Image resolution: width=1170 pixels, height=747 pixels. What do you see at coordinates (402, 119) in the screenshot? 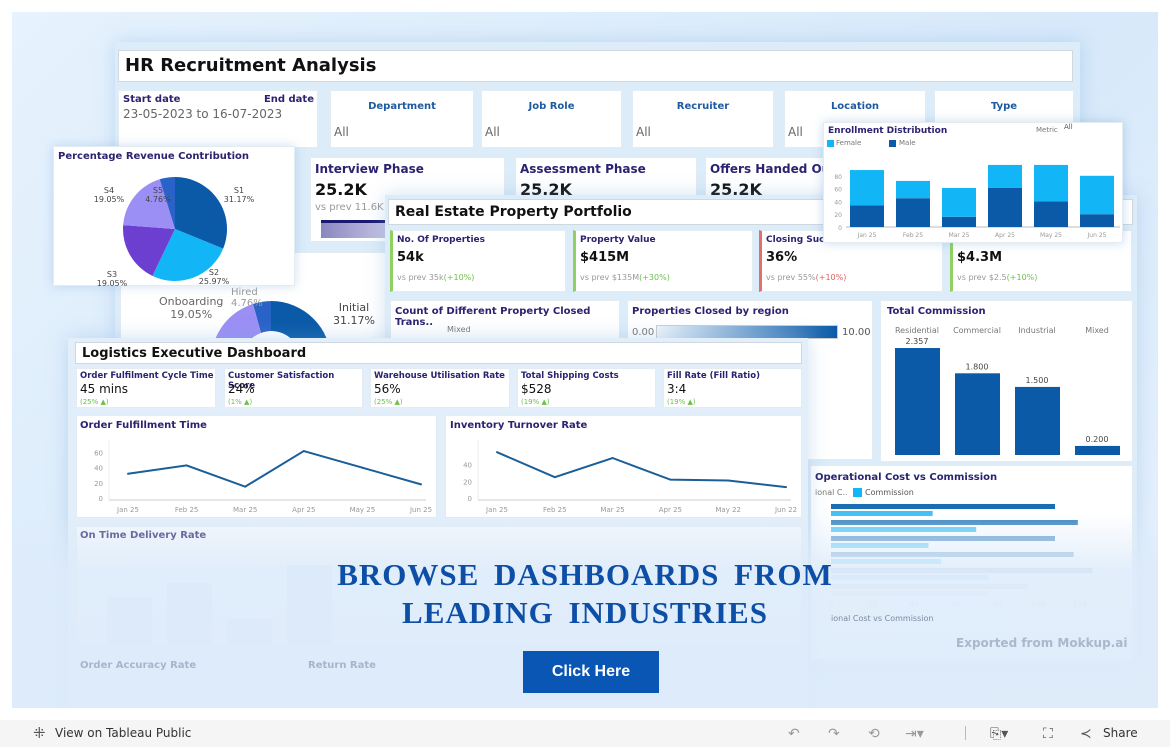
I see `filter-department: Department All` at bounding box center [402, 119].